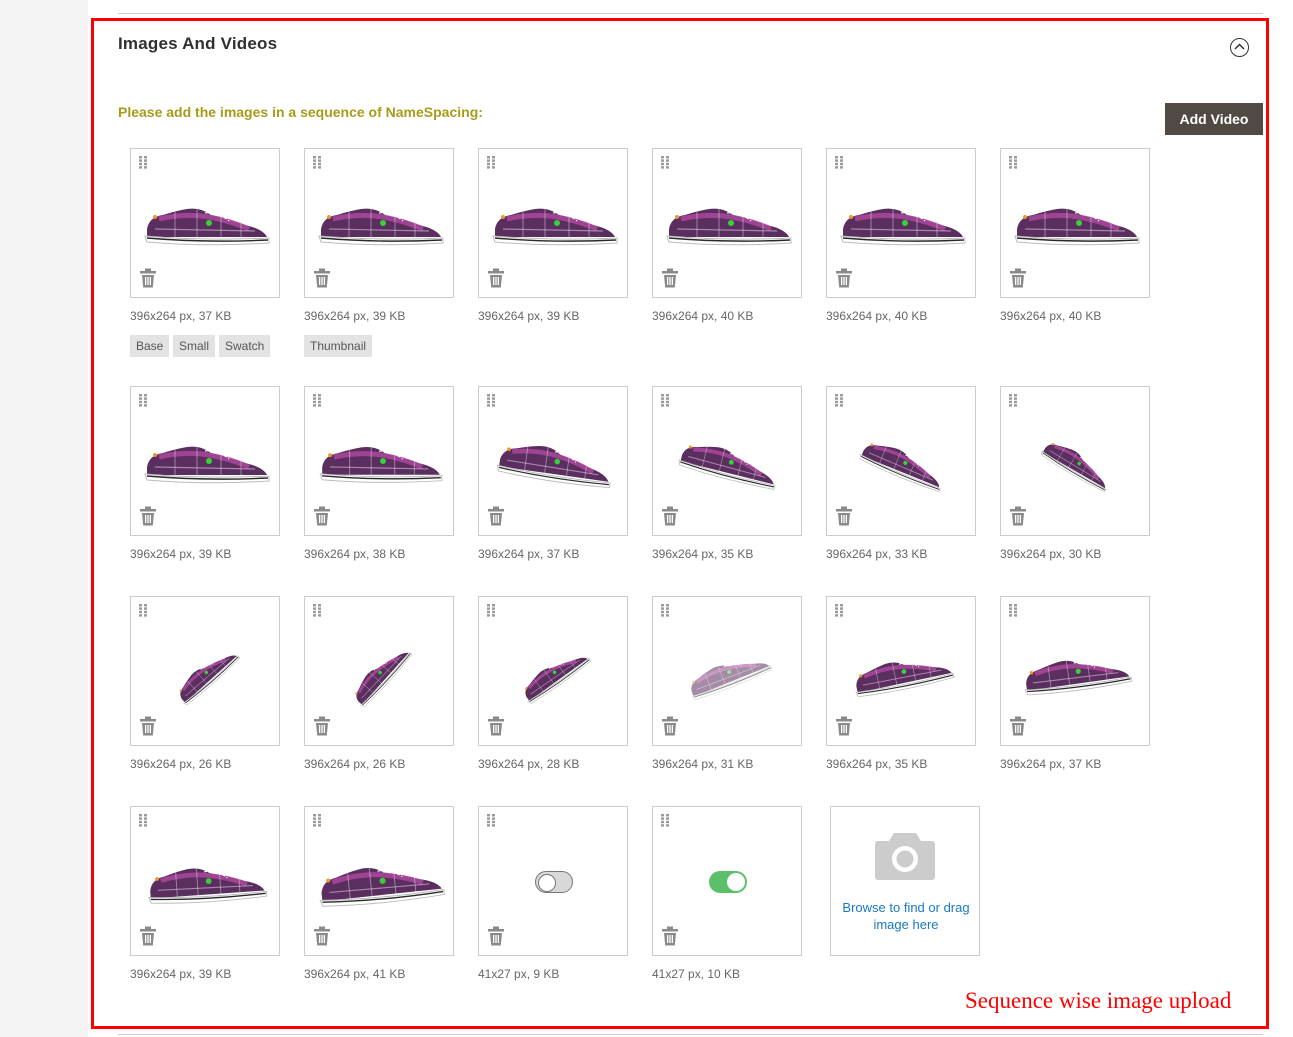 This screenshot has width=1293, height=1037. I want to click on image-meta: 396x264 px, 28 KB, so click(529, 764).